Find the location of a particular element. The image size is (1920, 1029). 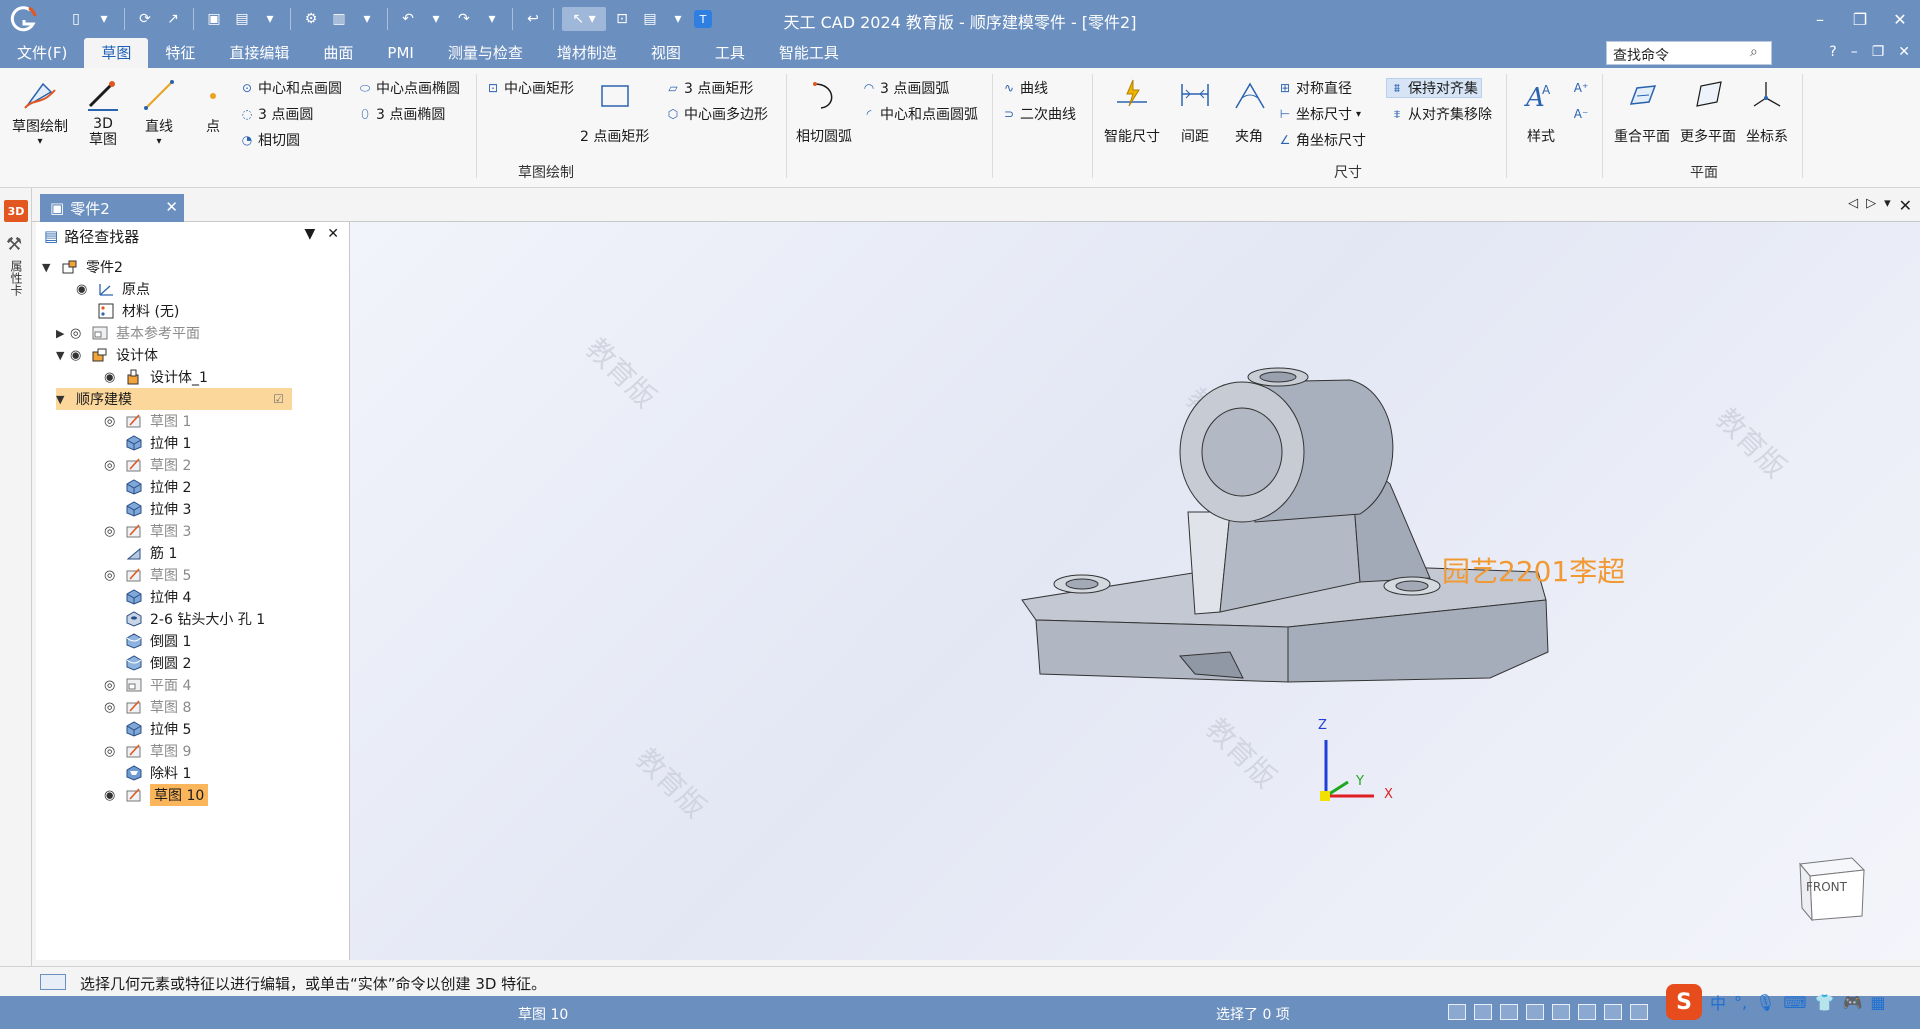

smart-dimension-button: 智能尺寸 is located at coordinates (1132, 111).